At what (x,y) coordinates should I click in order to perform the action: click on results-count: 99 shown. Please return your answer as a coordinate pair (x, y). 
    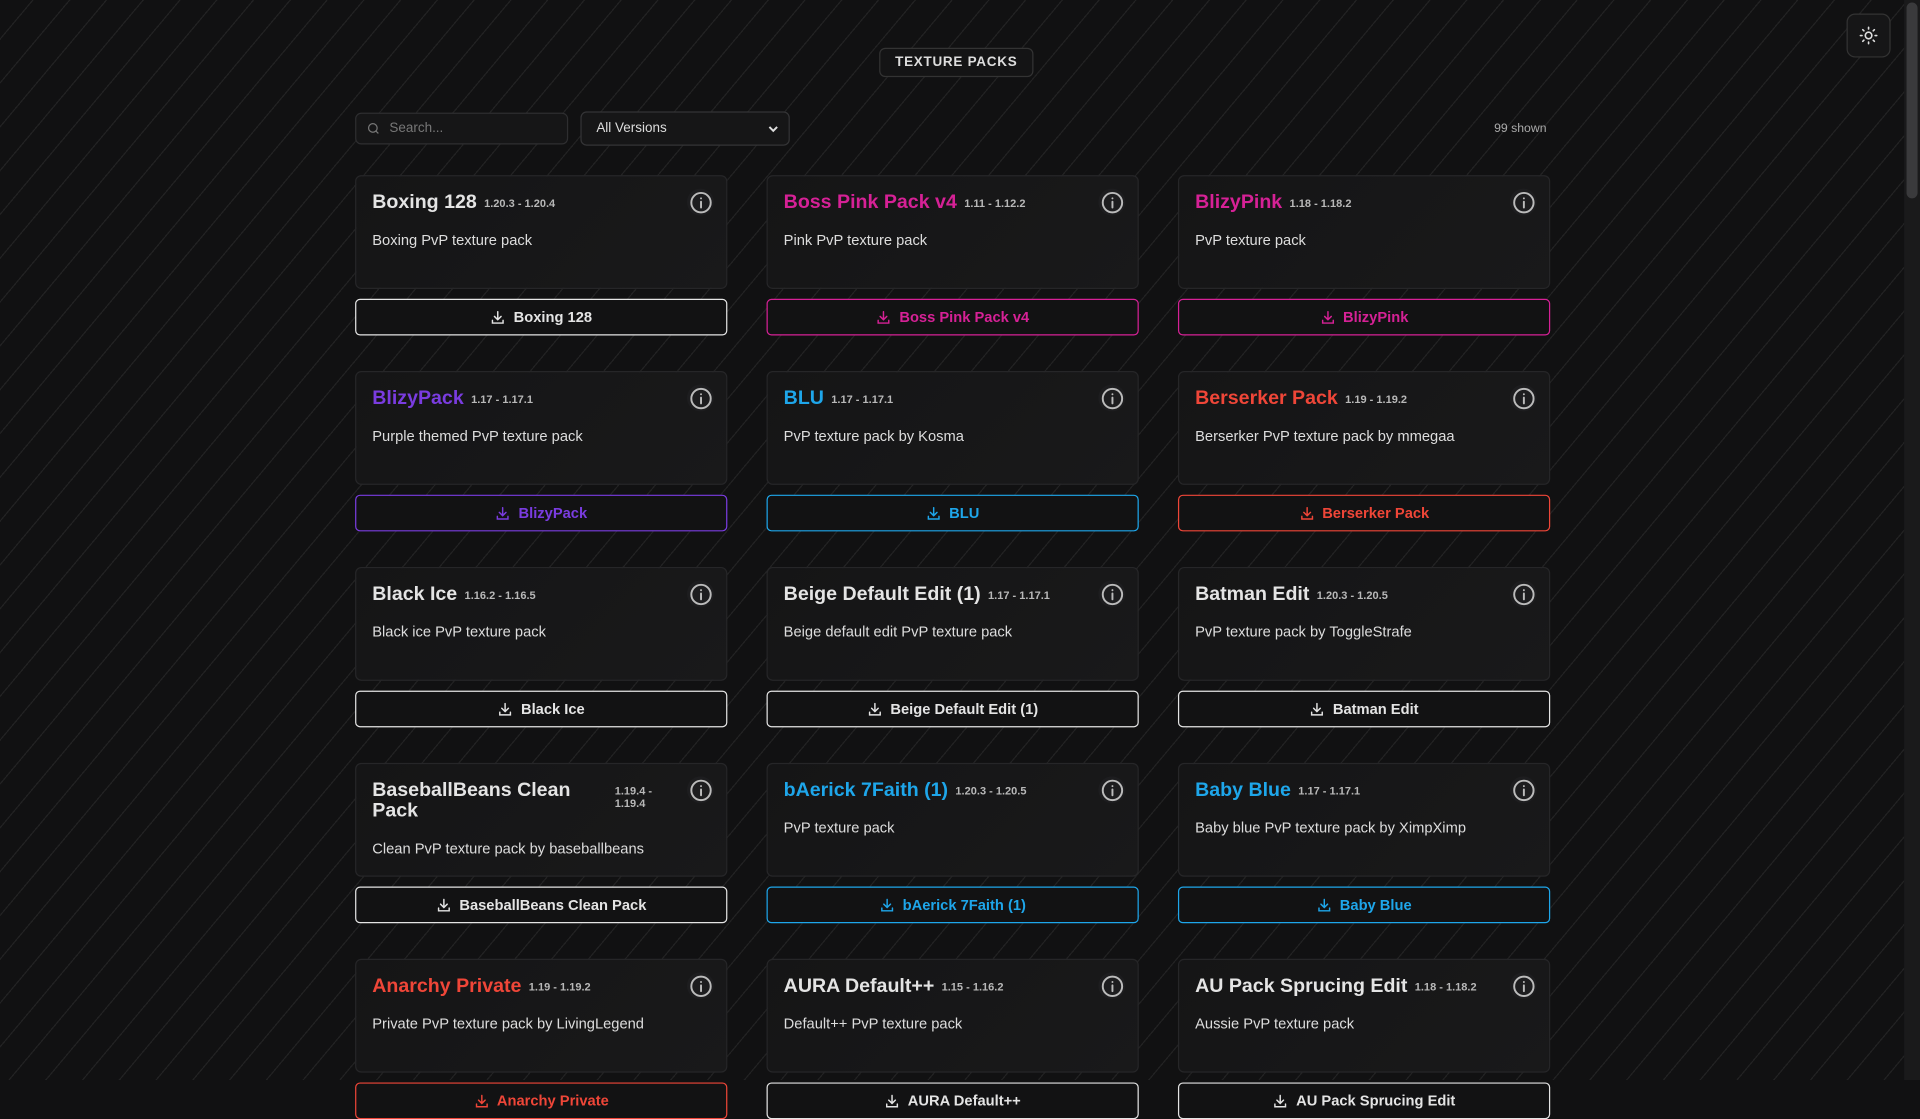
    Looking at the image, I should click on (1520, 129).